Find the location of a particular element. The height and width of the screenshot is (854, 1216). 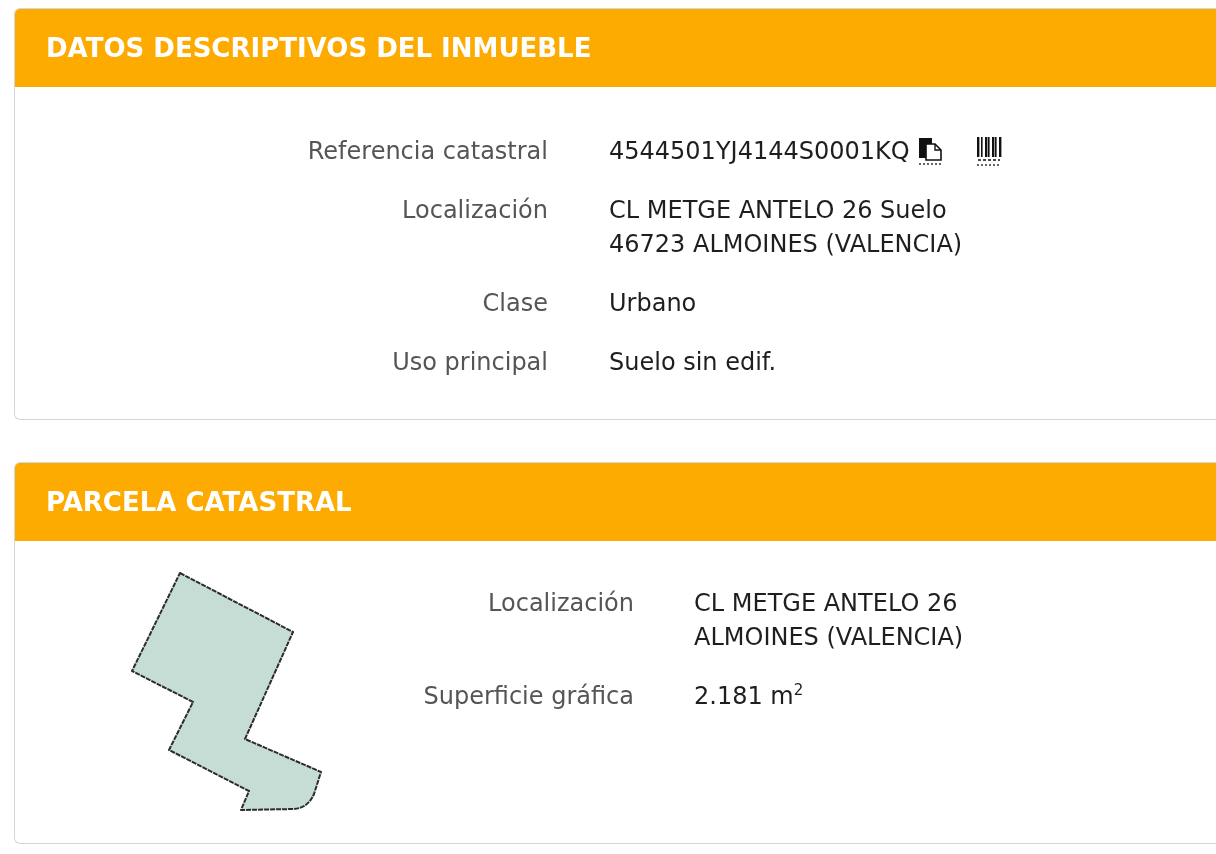

field-label: Uso principal is located at coordinates (469, 362).